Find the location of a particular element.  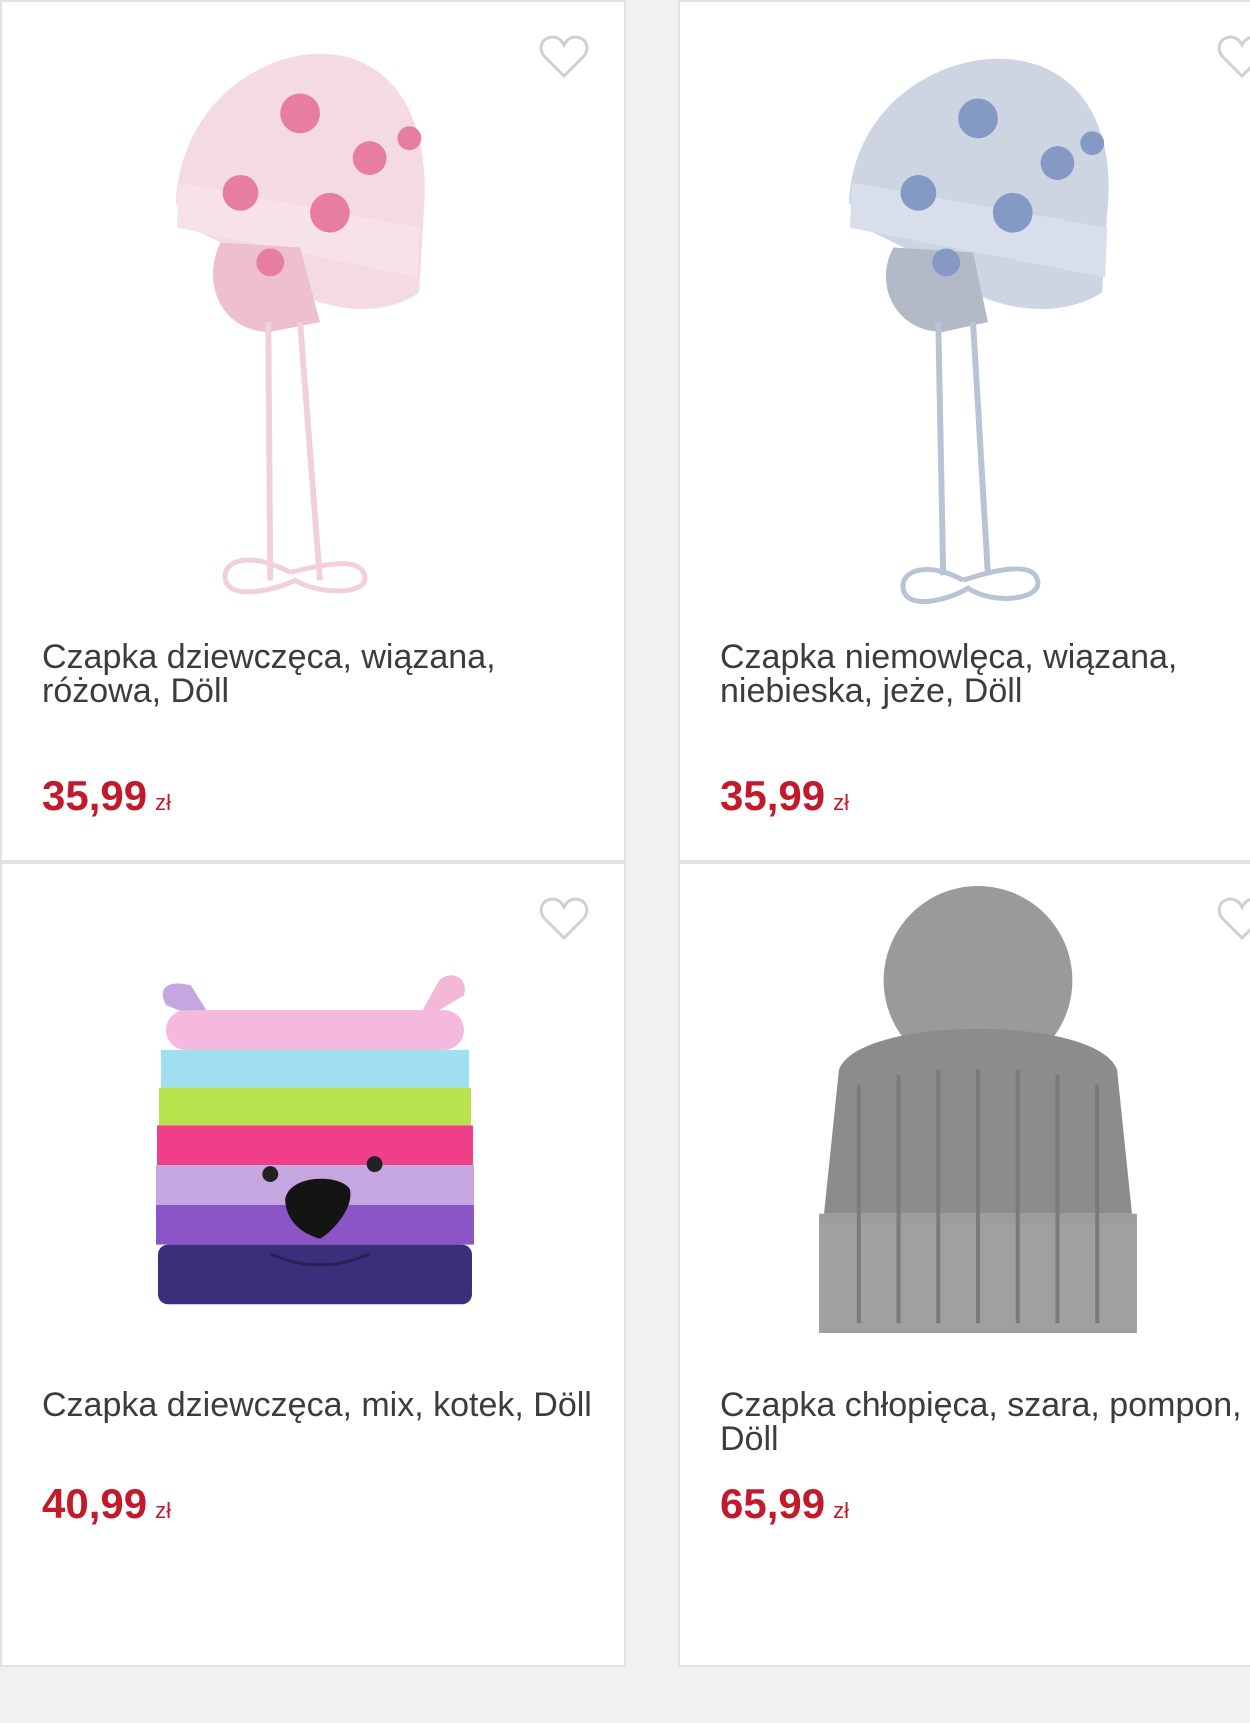

product-price: 65,99 zł is located at coordinates (784, 1504).